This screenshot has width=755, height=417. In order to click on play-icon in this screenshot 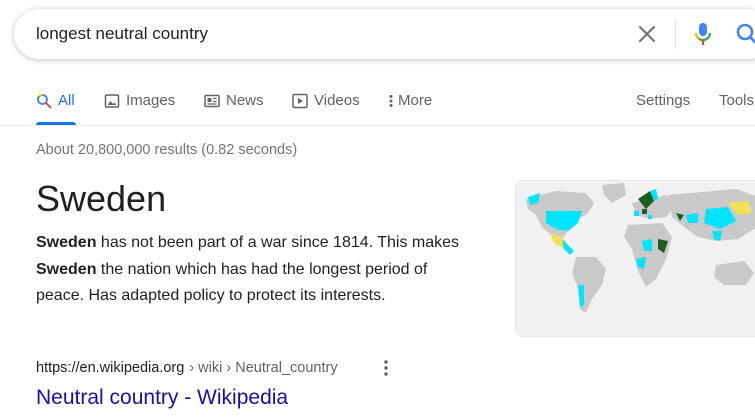, I will do `click(300, 101)`.